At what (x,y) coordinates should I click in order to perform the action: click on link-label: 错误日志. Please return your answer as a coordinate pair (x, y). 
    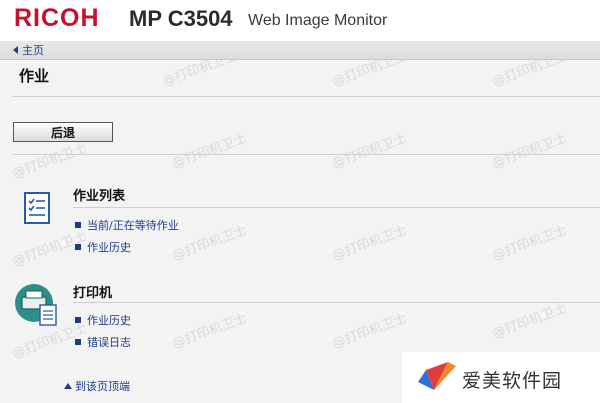
    Looking at the image, I should click on (109, 342).